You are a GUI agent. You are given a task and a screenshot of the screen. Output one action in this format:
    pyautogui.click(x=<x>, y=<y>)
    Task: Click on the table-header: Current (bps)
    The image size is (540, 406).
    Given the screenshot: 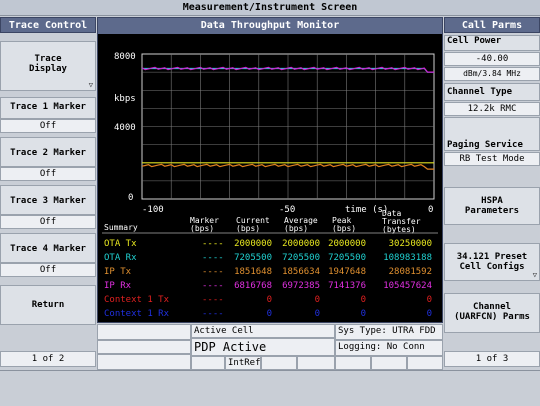 What is the action you would take?
    pyautogui.click(x=253, y=224)
    